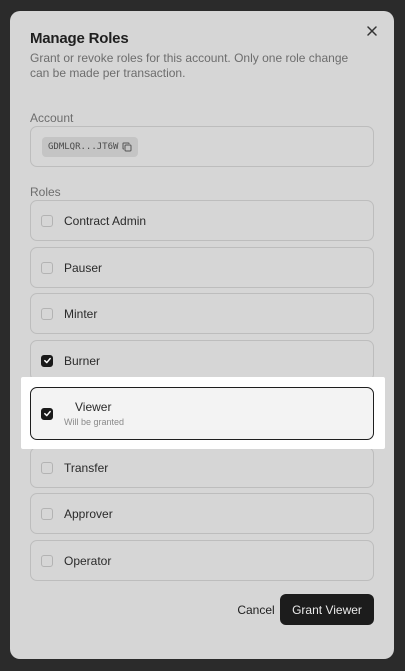  I want to click on account-address-chip: GDMLQR...JT6W, so click(90, 147).